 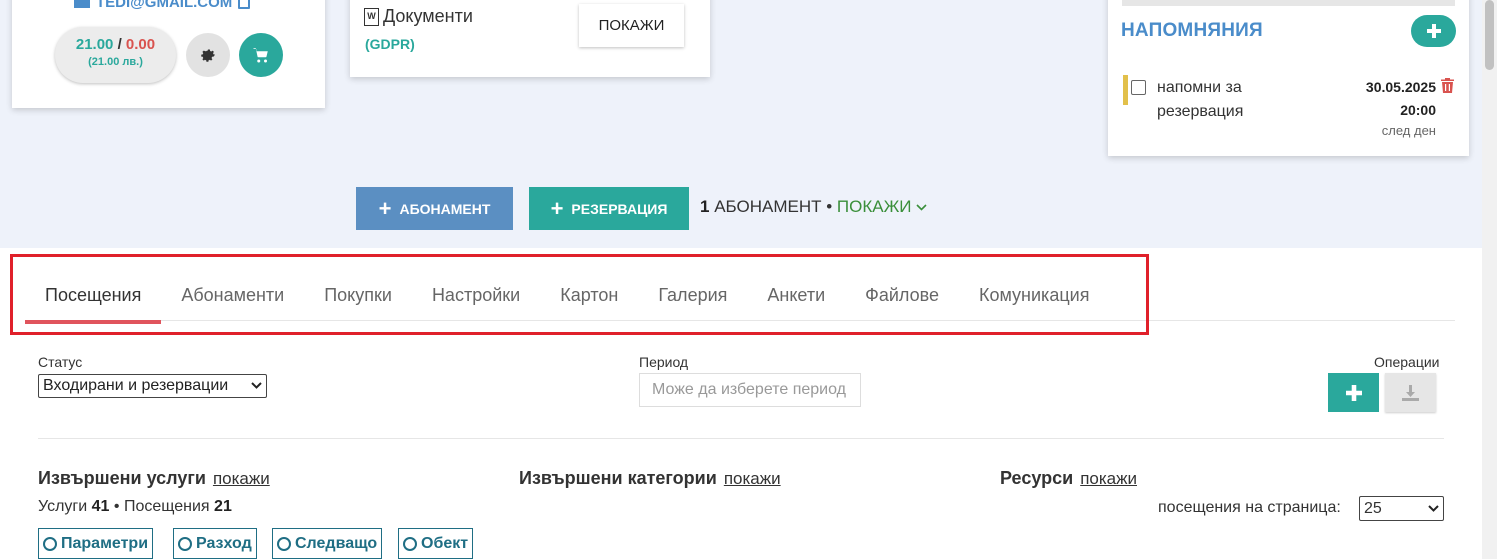 I want to click on per-page-value: 25, so click(x=1373, y=508).